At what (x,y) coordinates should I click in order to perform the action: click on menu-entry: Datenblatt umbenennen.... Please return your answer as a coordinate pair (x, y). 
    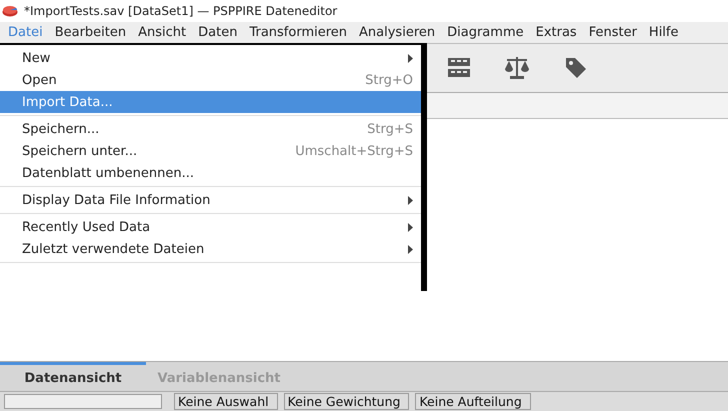
    Looking at the image, I should click on (210, 173).